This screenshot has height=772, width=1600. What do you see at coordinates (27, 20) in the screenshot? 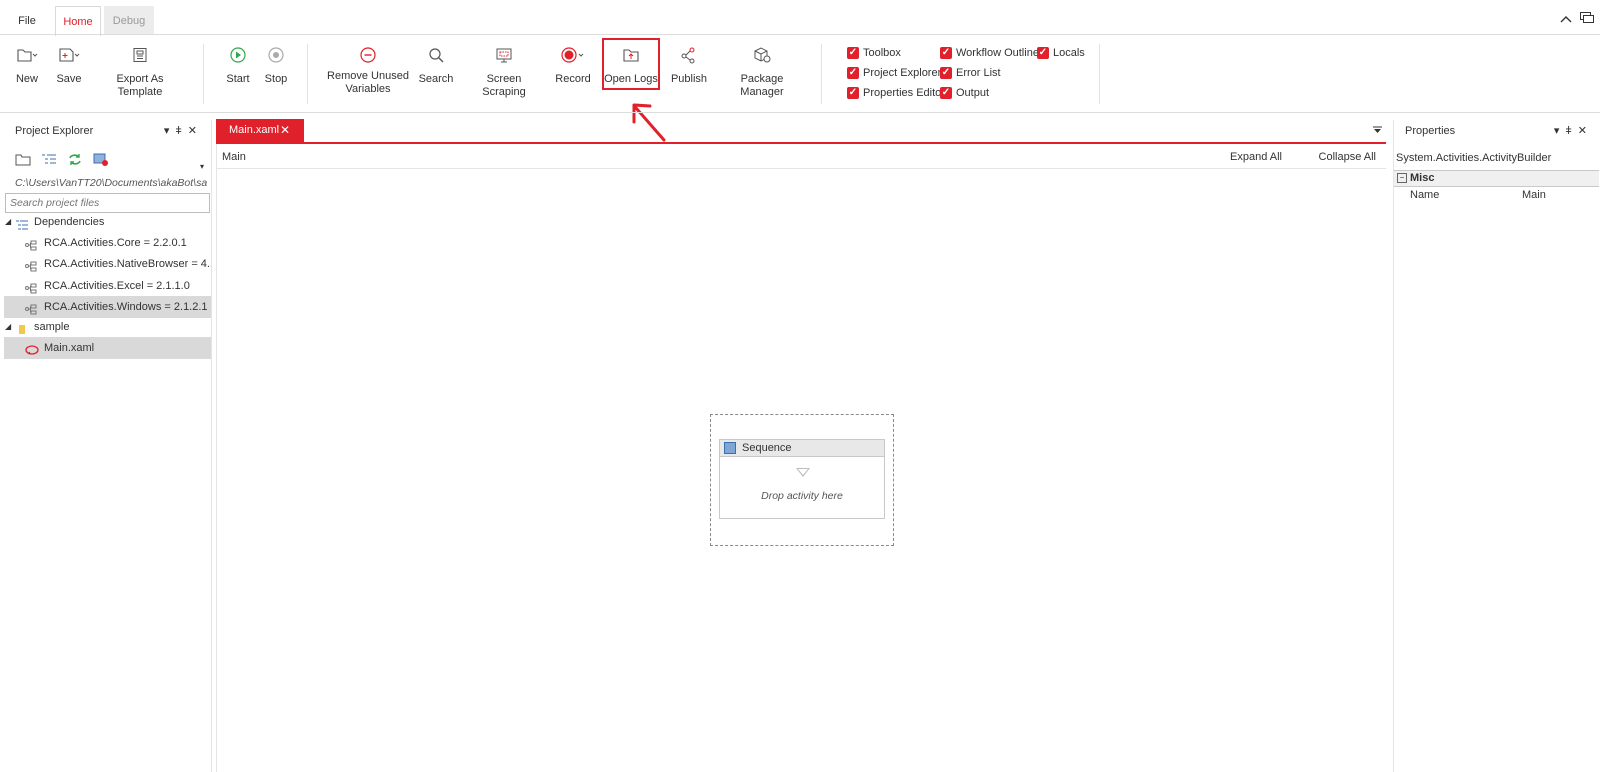
I see `tab-file: File` at bounding box center [27, 20].